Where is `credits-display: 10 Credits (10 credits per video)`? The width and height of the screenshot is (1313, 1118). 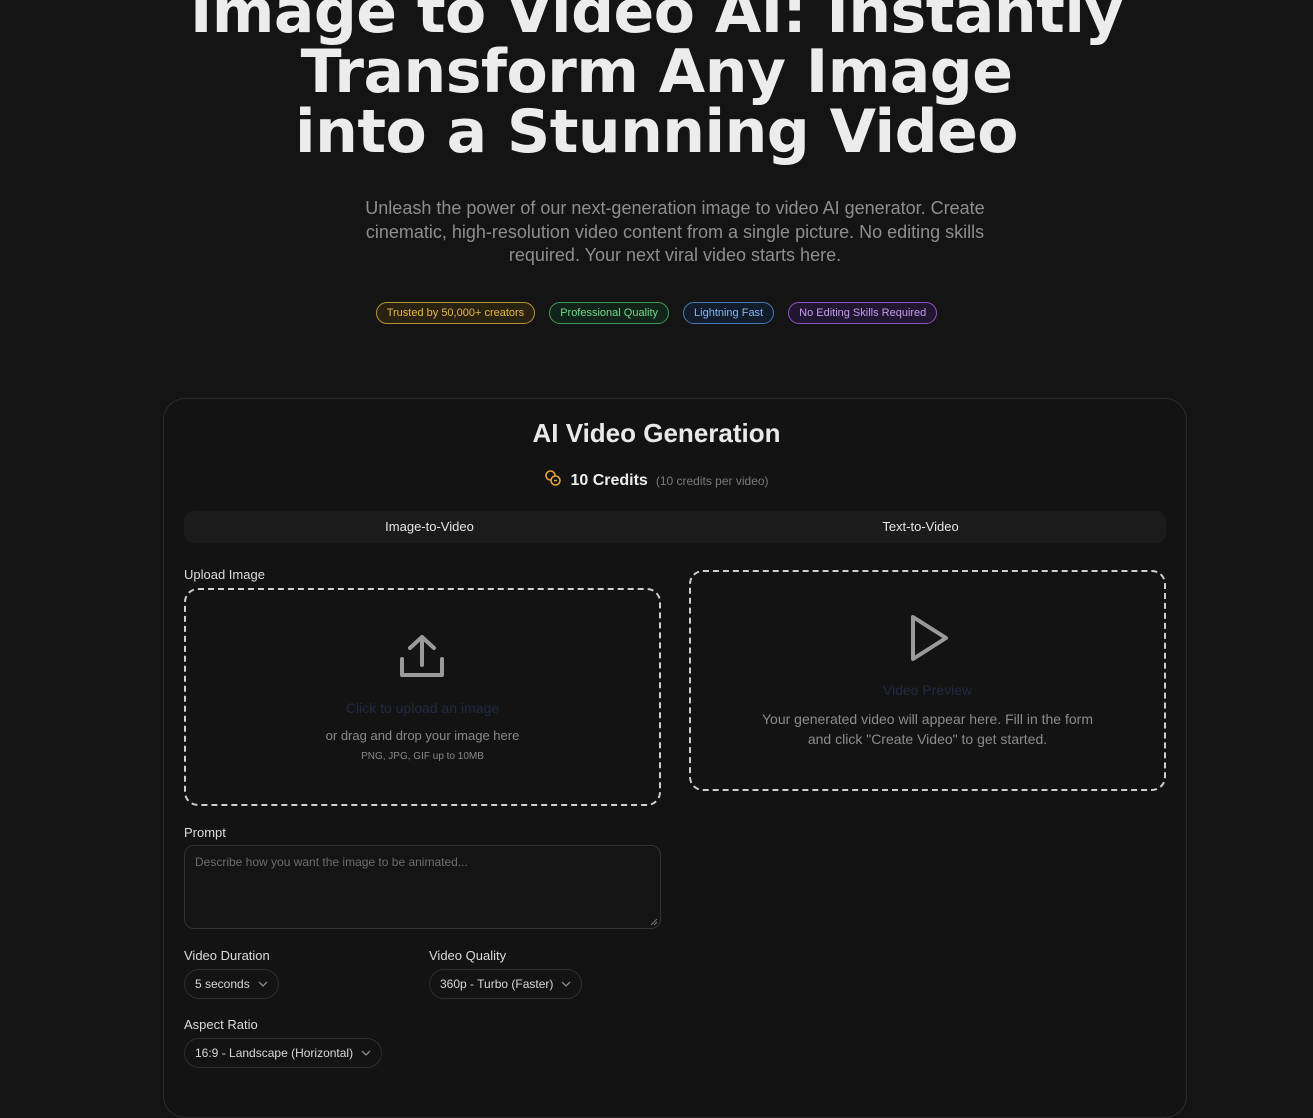 credits-display: 10 Credits (10 credits per video) is located at coordinates (656, 480).